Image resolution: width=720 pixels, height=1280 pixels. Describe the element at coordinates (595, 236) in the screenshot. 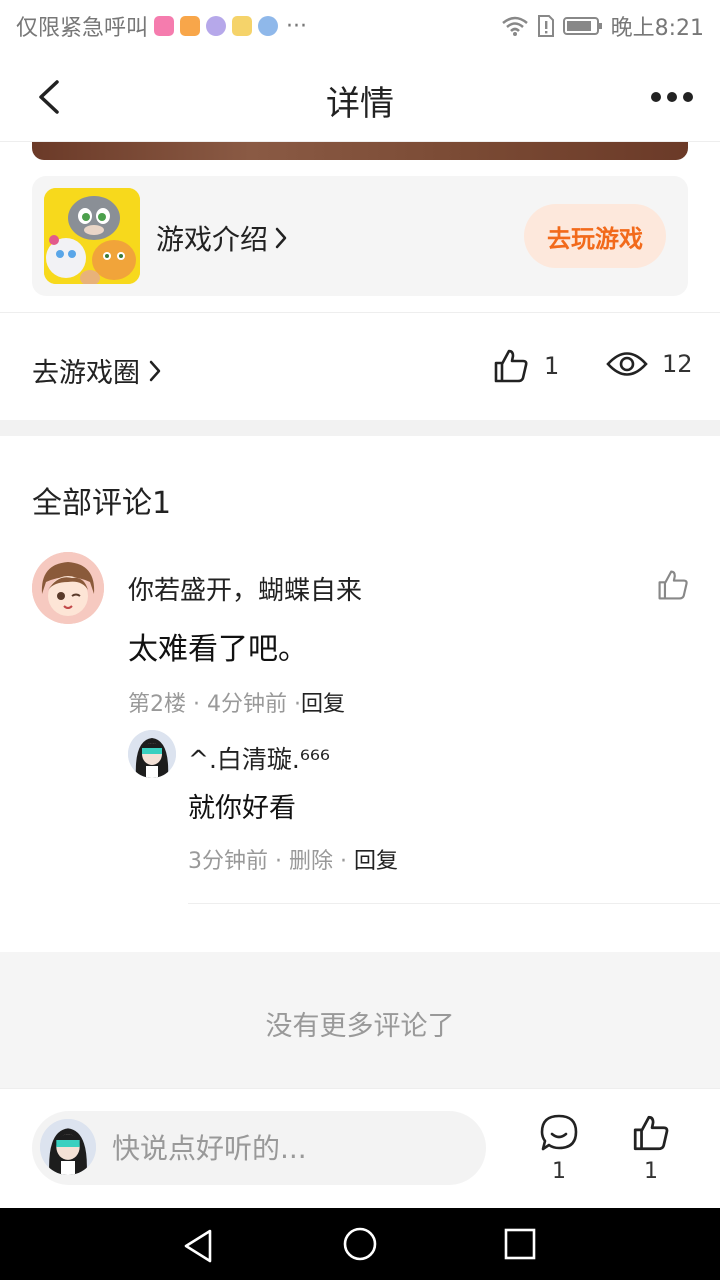

I see `play-game-button: 去玩游戏` at that location.